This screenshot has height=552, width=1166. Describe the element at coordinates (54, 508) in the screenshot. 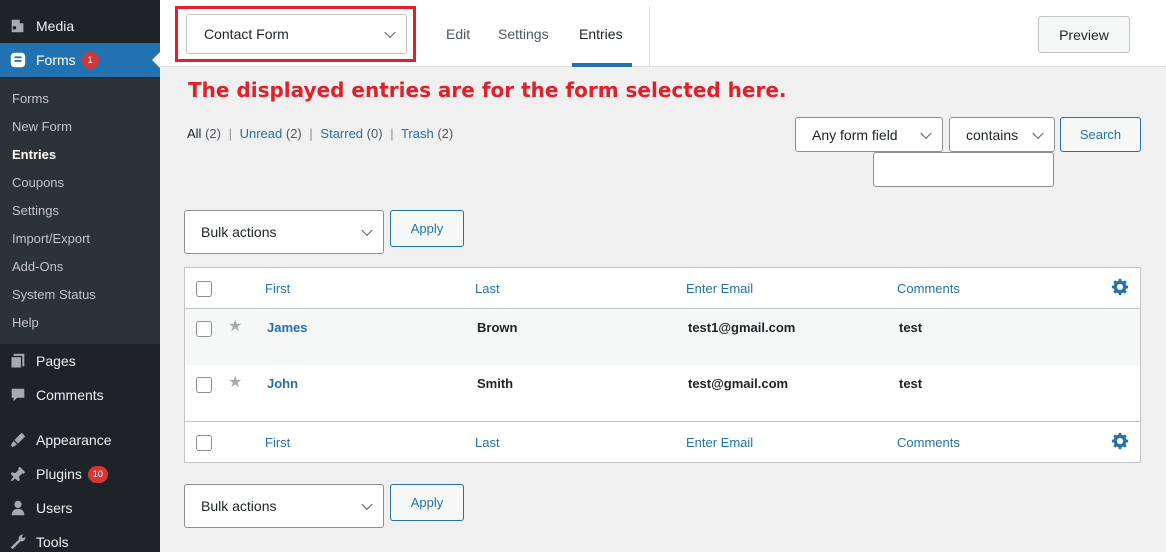

I see `menu-label: Users` at that location.